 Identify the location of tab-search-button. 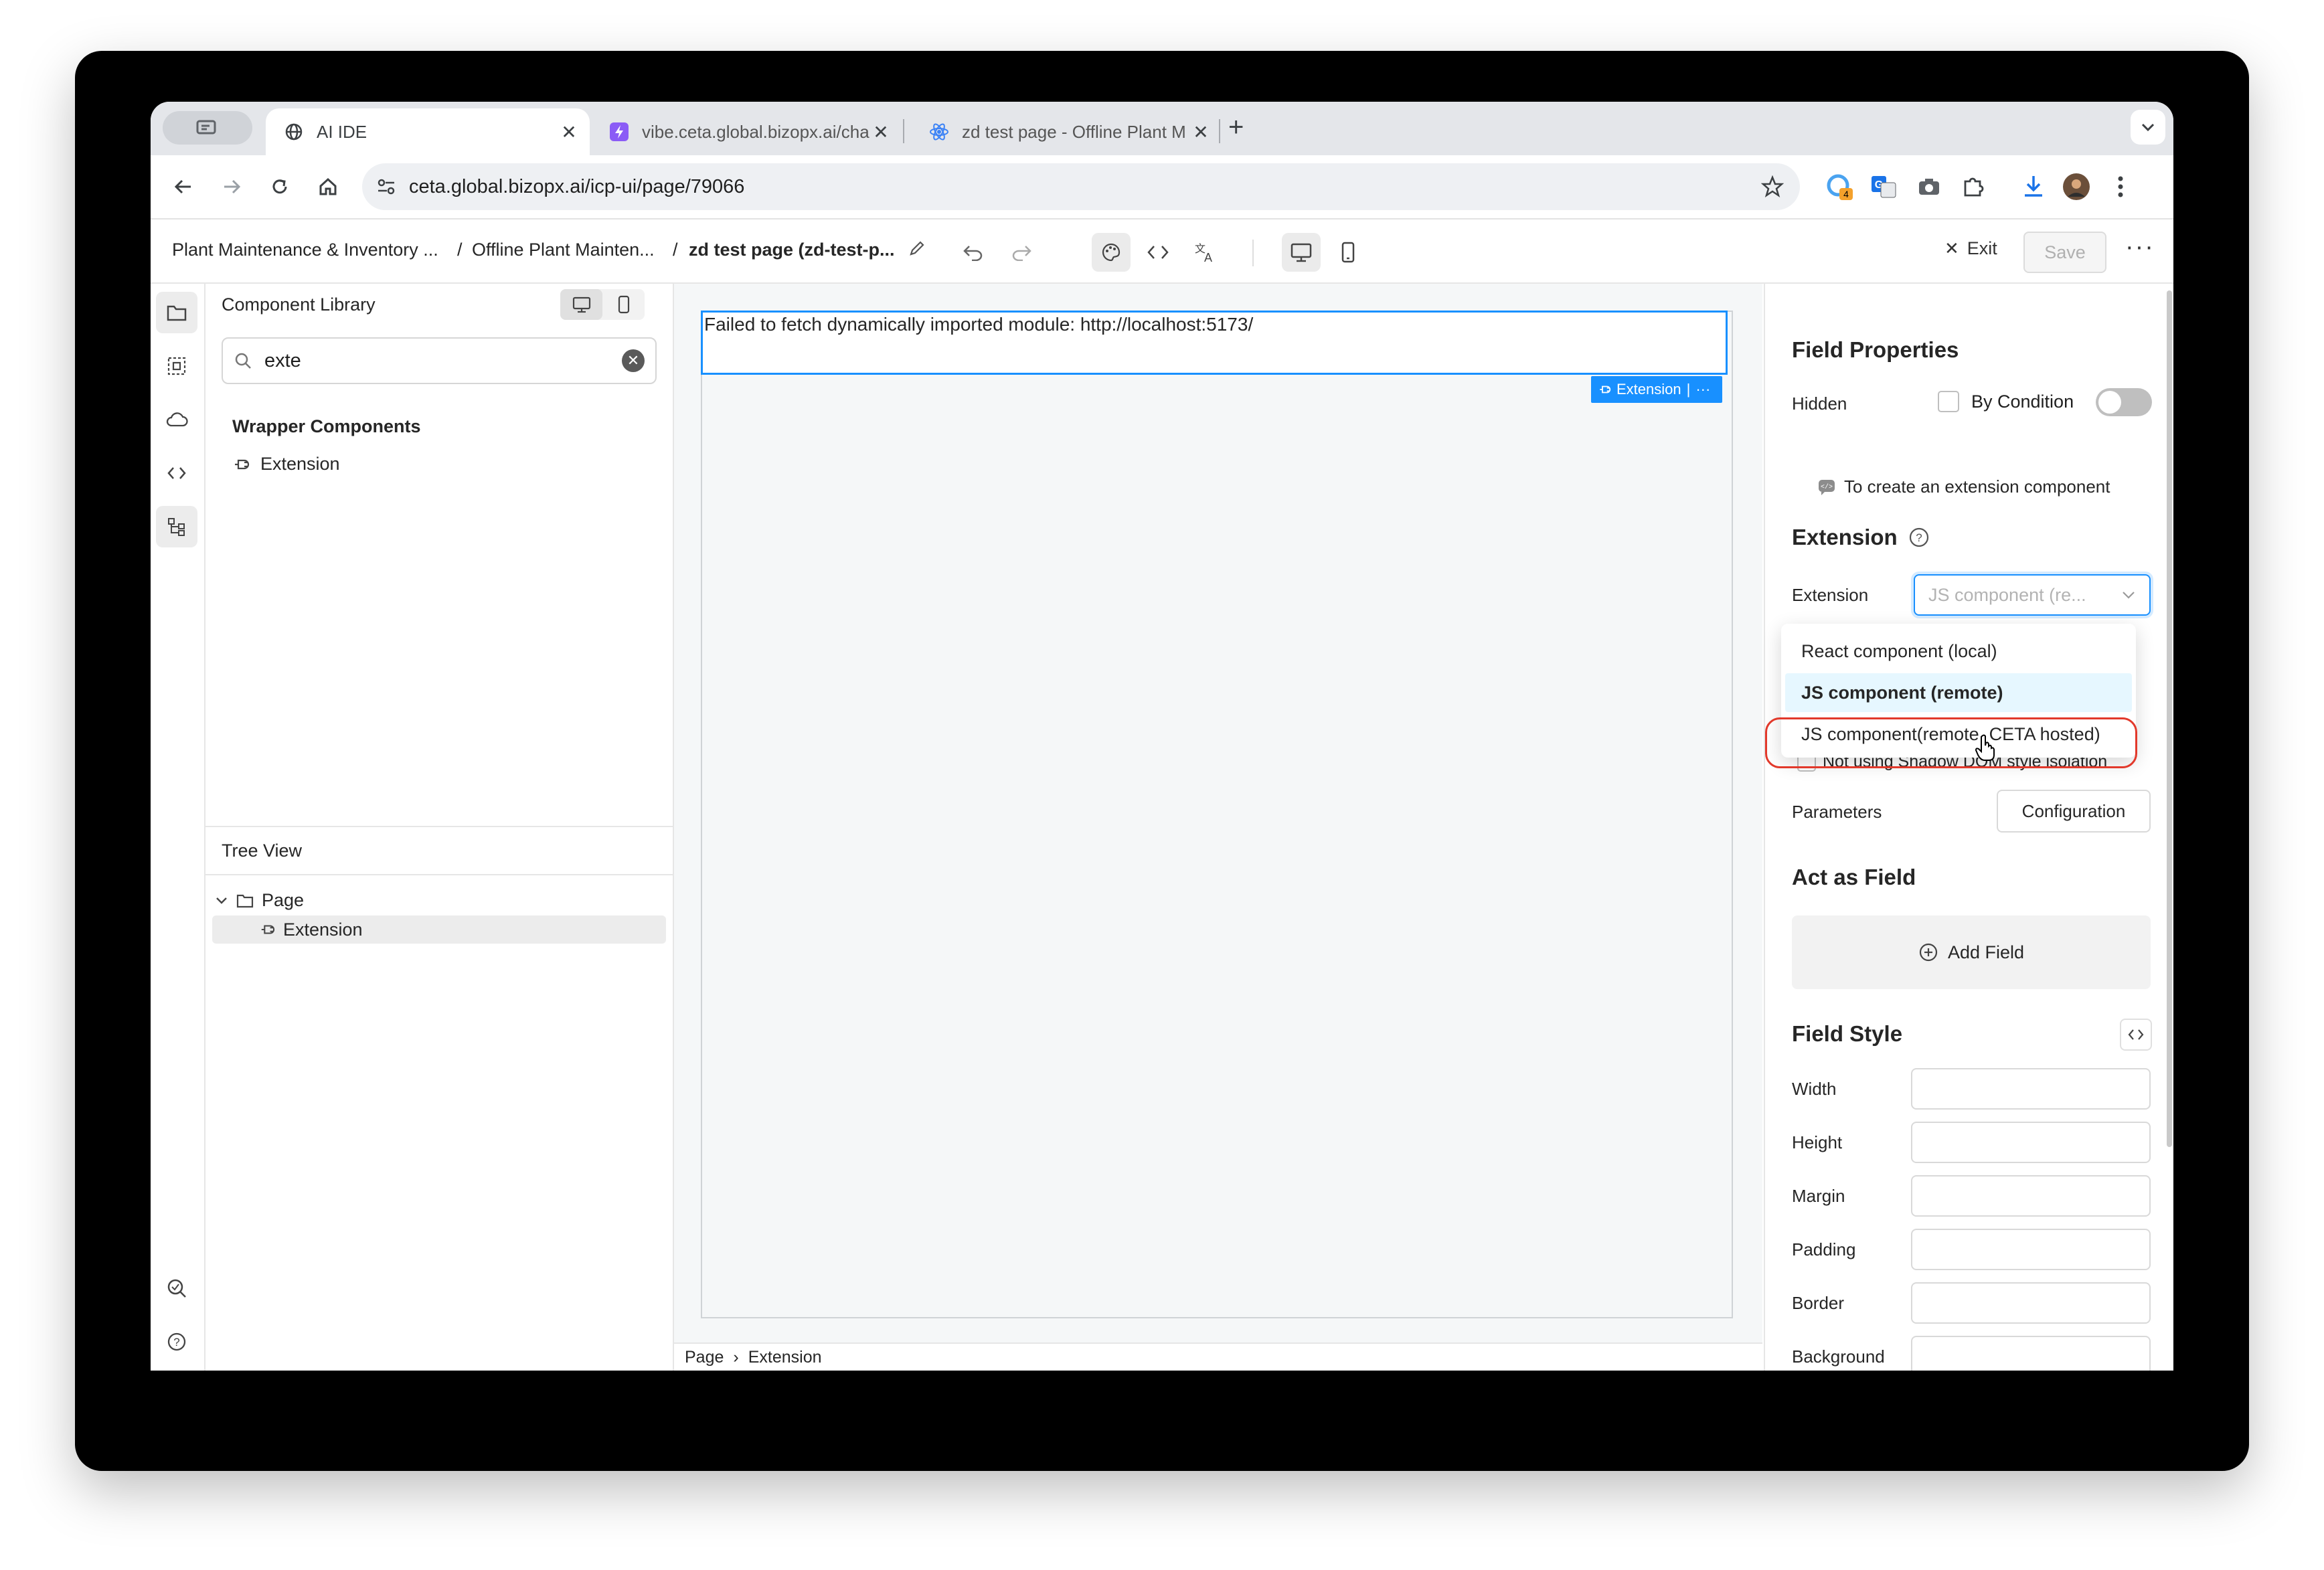
(207, 128).